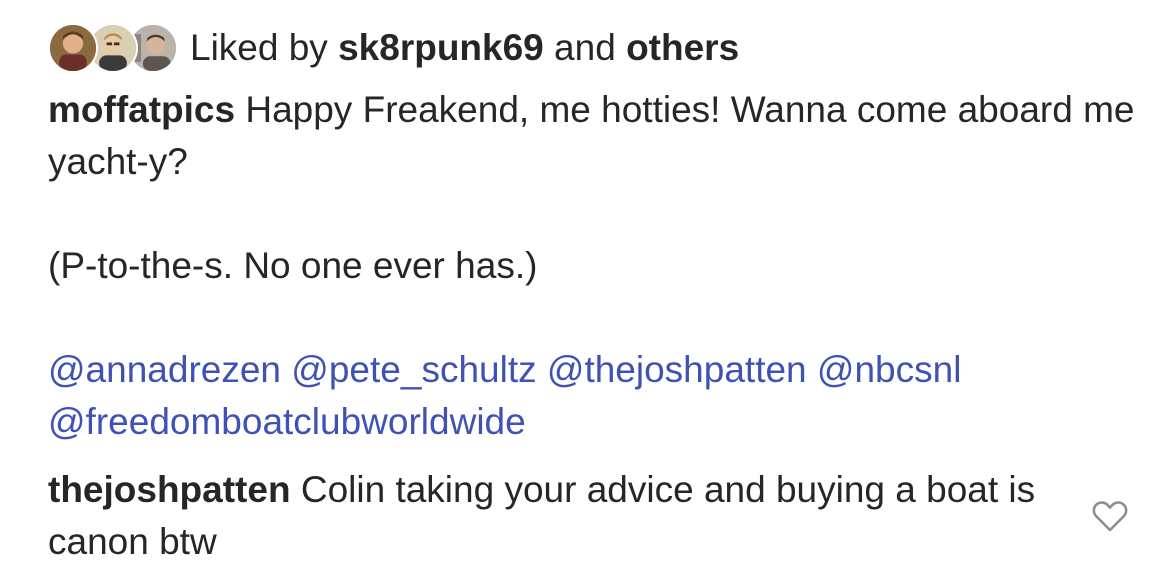 Image resolution: width=1170 pixels, height=577 pixels. Describe the element at coordinates (115, 48) in the screenshot. I see `liker-avatars` at that location.